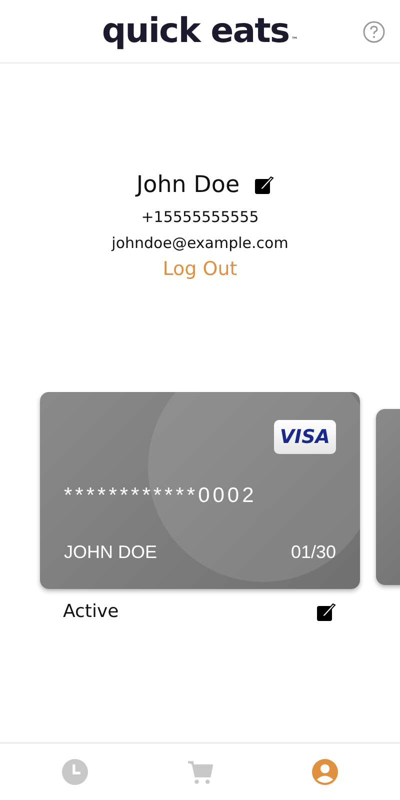 Image resolution: width=400 pixels, height=800 pixels. What do you see at coordinates (200, 243) in the screenshot?
I see `email-address: johndoe@example.com` at bounding box center [200, 243].